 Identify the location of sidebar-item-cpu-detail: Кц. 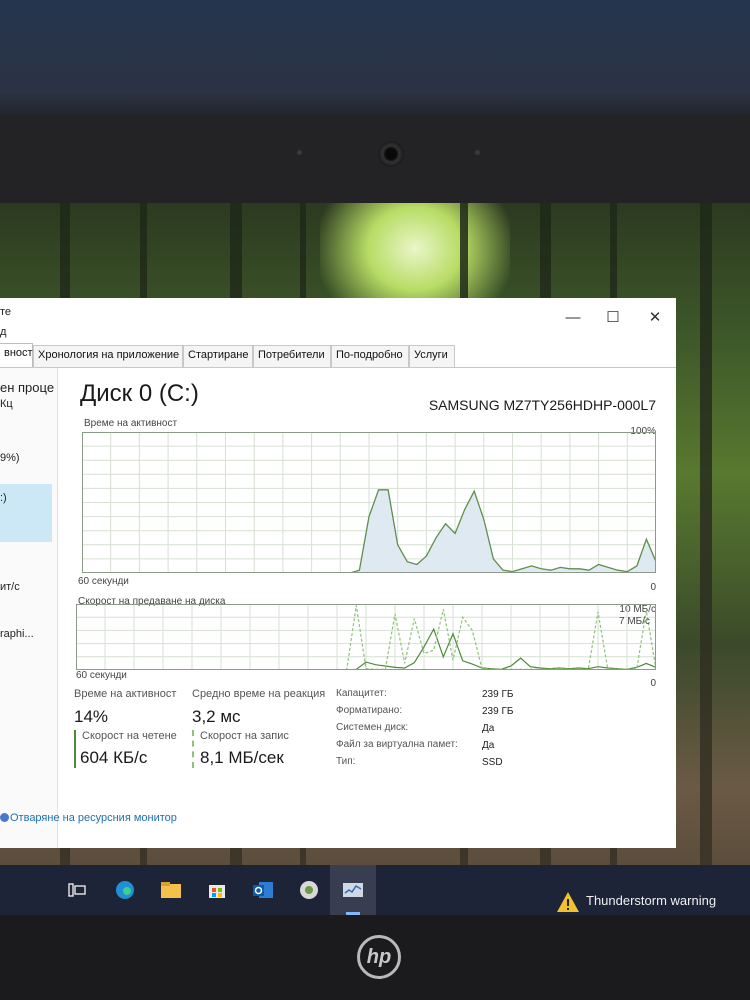
(6, 404).